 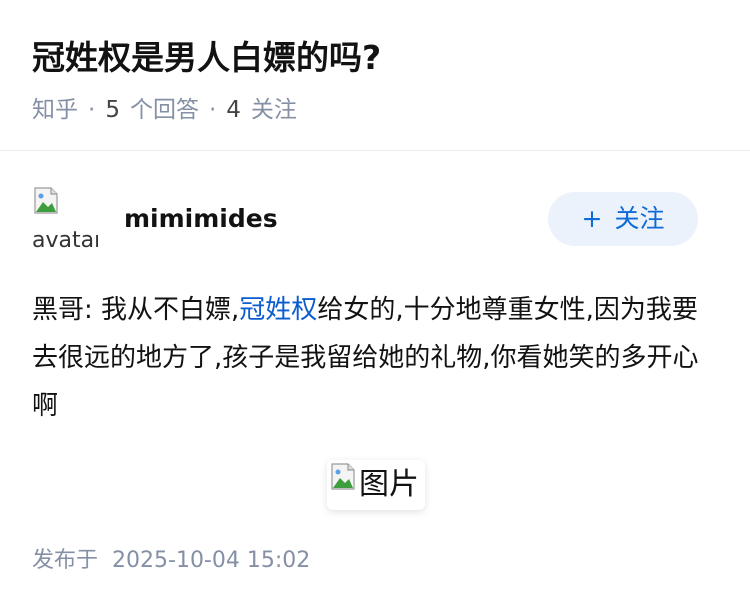 What do you see at coordinates (65, 219) in the screenshot?
I see `avatar: avatar` at bounding box center [65, 219].